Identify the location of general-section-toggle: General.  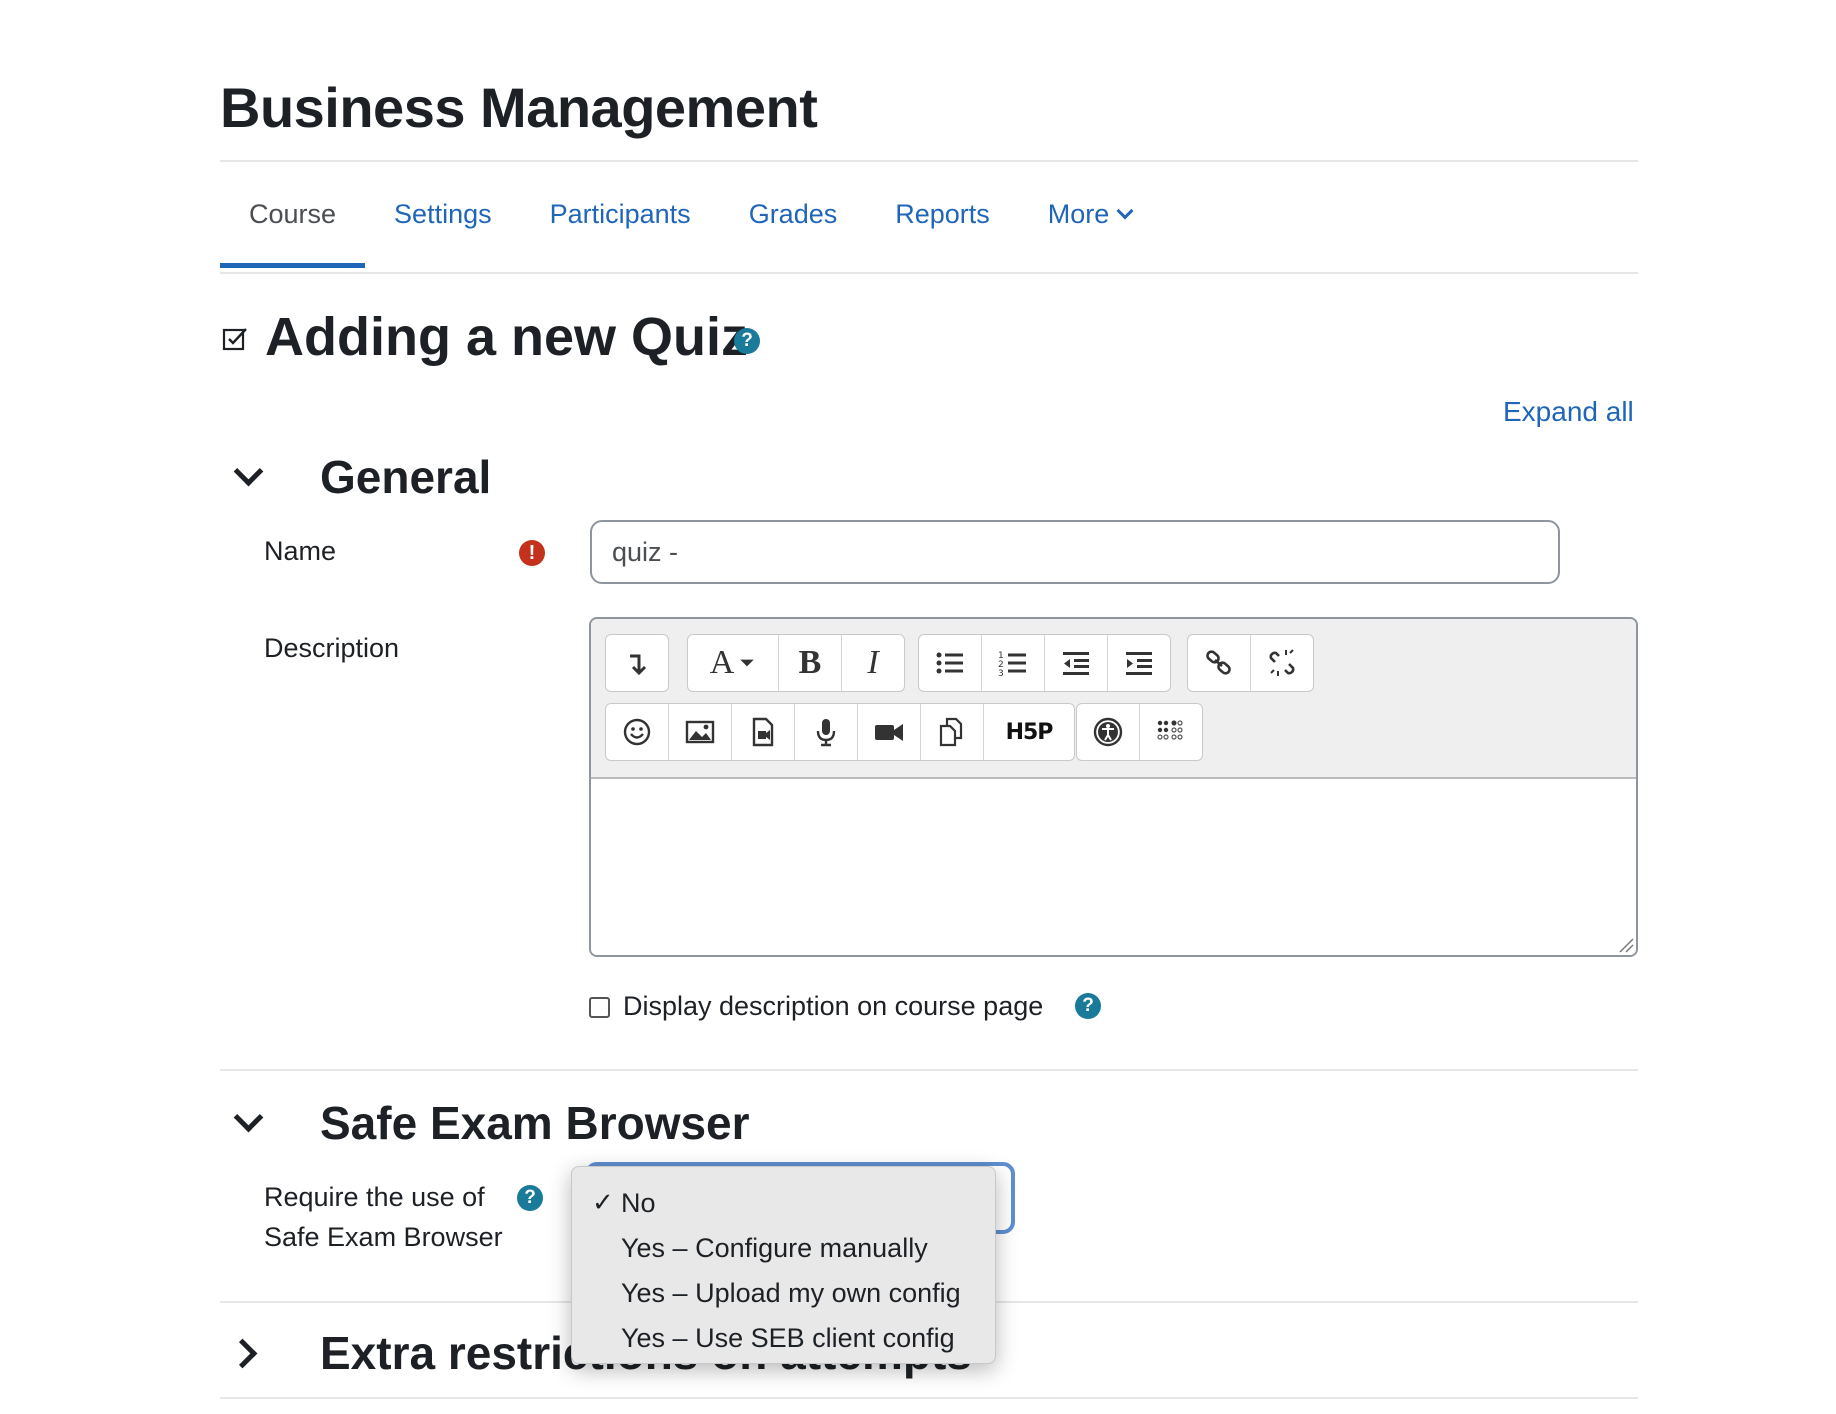
(360, 477).